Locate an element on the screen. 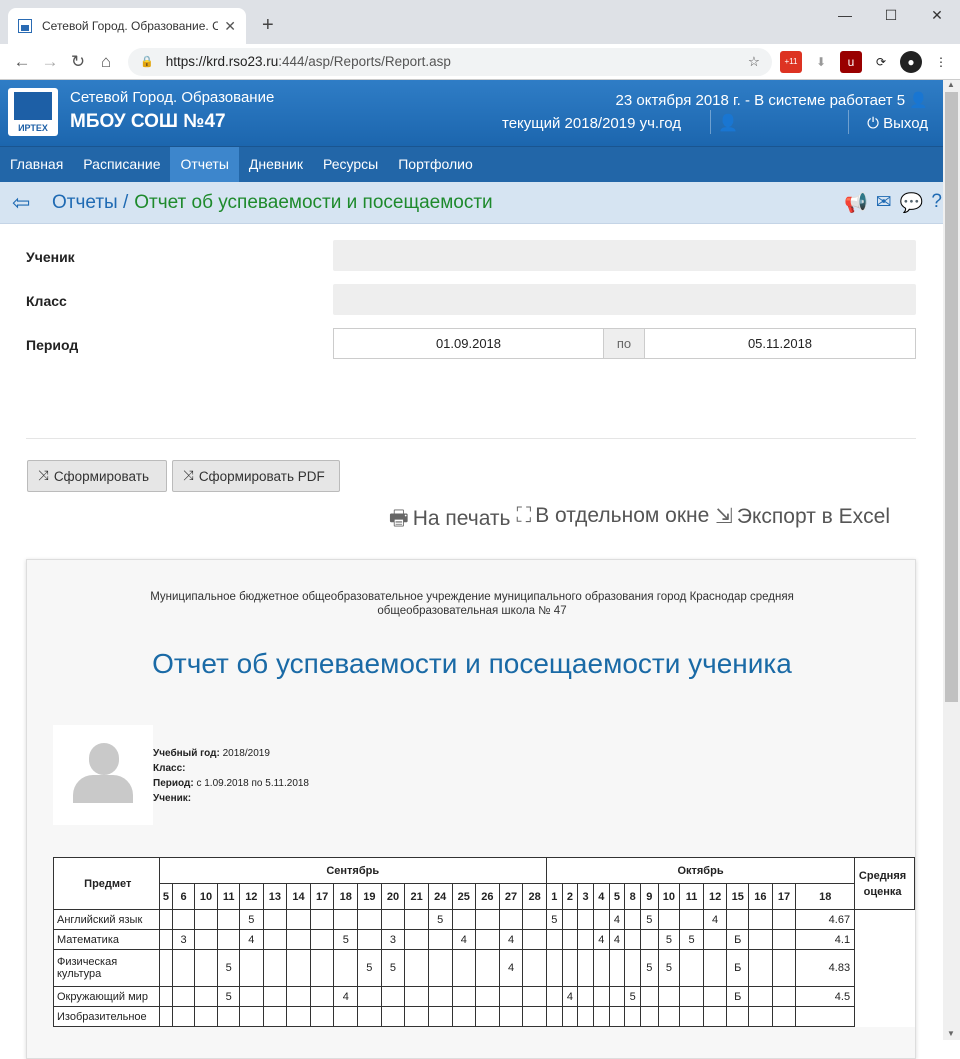 This screenshot has height=1059, width=960. menu-item-portfolio: Портфолио is located at coordinates (435, 164).